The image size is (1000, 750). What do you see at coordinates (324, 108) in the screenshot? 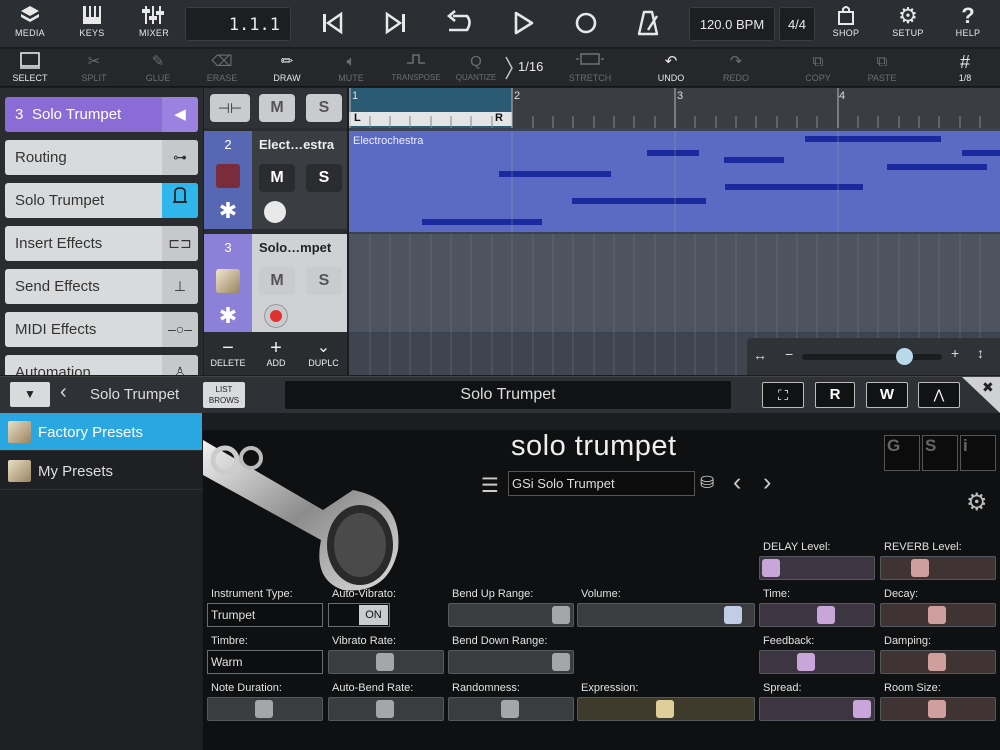
I see `global-solo-button: S` at bounding box center [324, 108].